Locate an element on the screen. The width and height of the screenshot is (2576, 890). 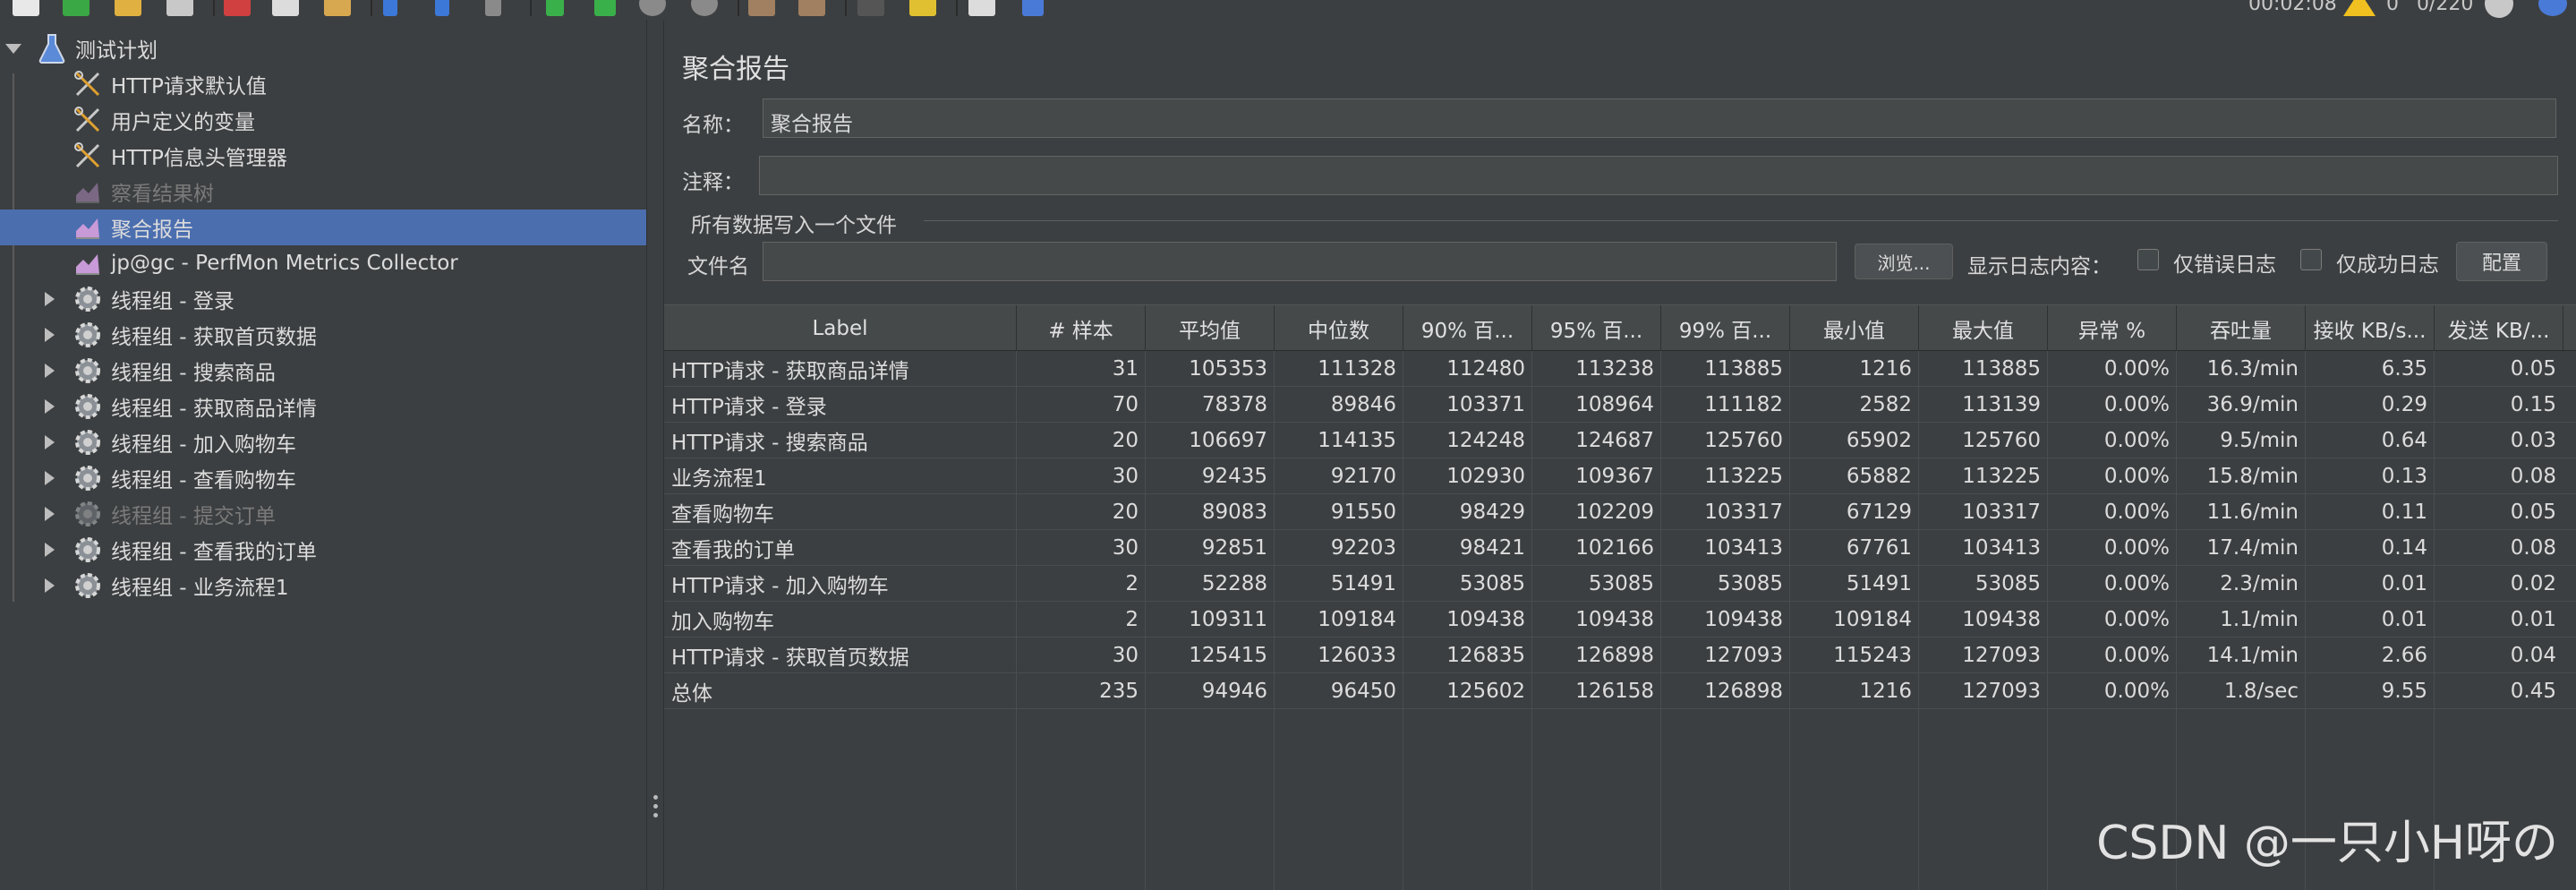
table-cell: 0.08 is located at coordinates (2533, 476).